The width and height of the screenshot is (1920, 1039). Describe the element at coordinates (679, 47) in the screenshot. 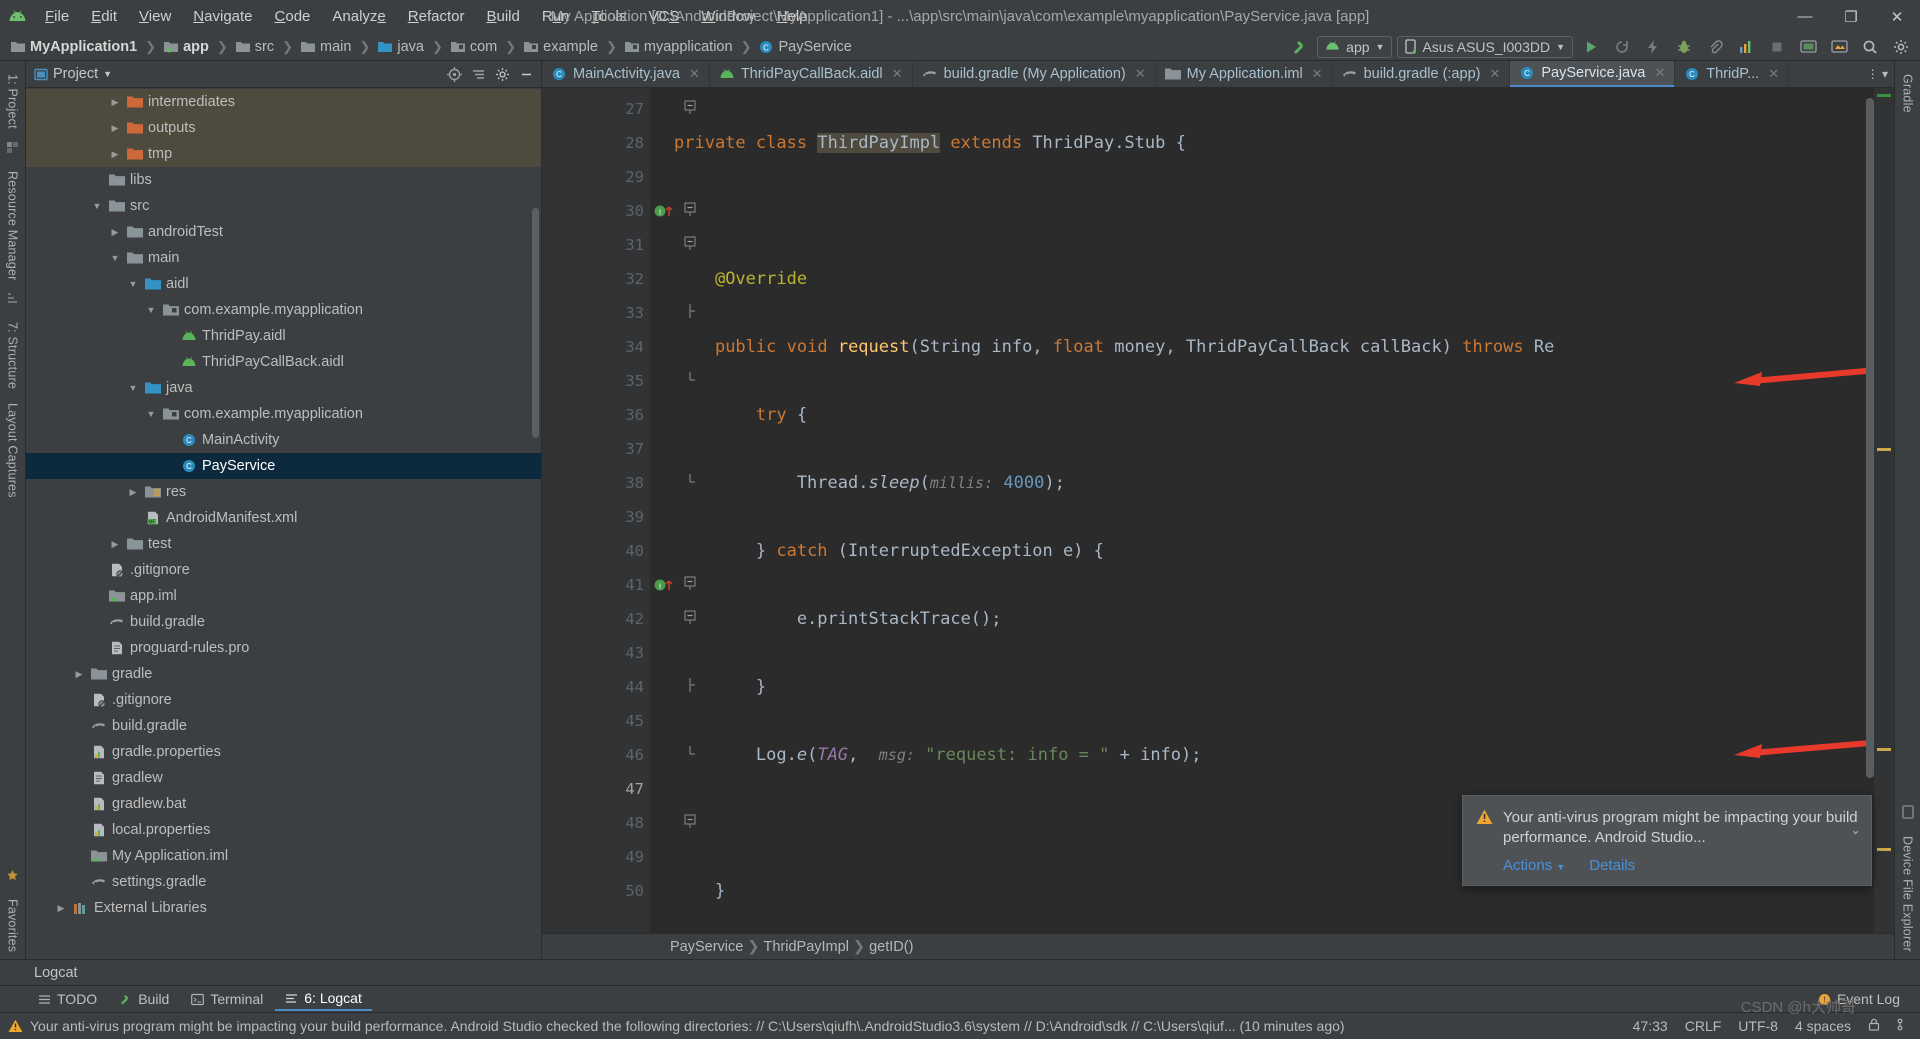

I see `breadcrumb-item-myapplication: myapplication` at that location.